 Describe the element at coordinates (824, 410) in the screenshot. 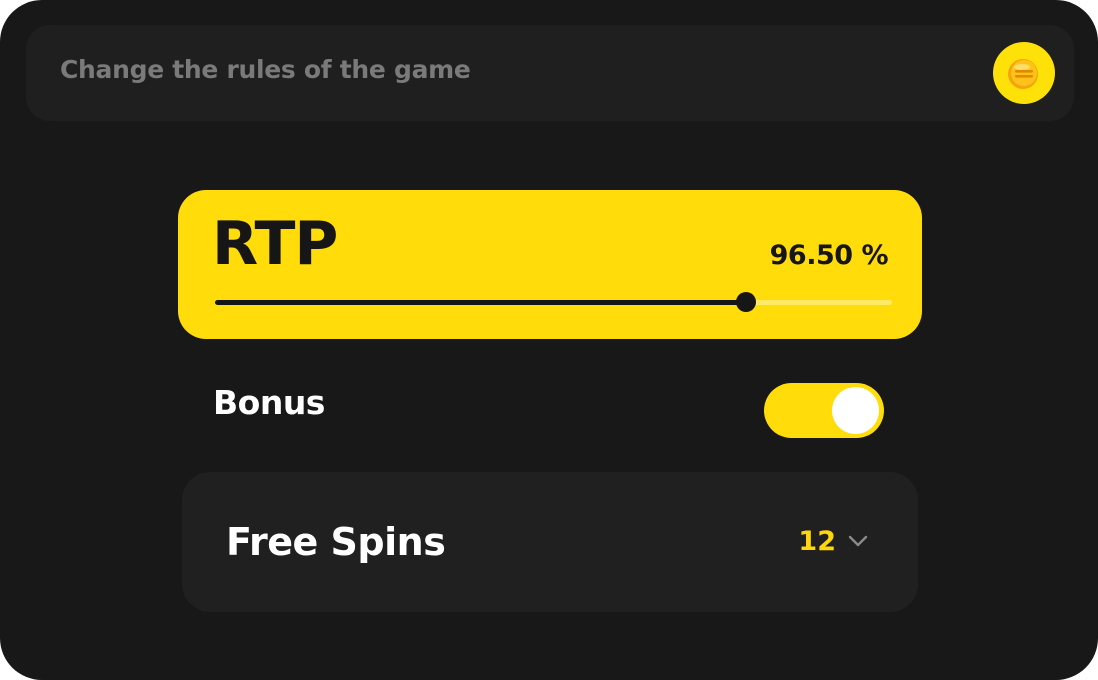

I see `bonus-toggle` at that location.